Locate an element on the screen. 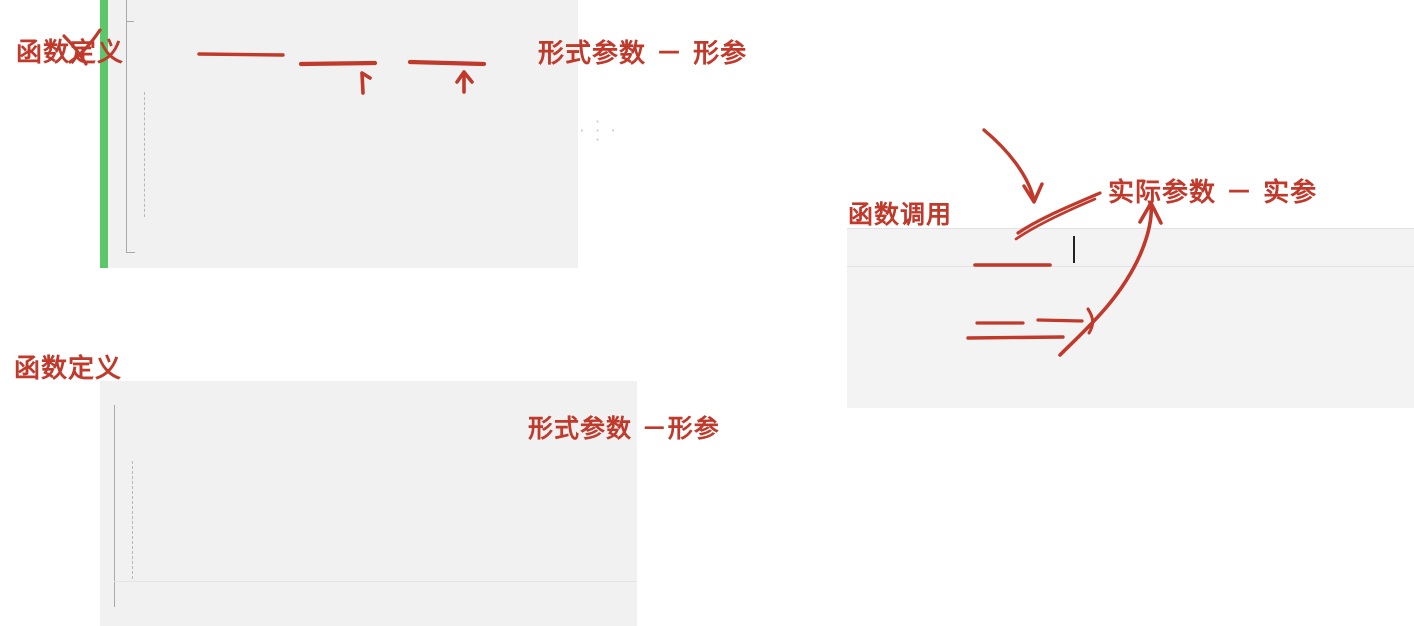  structure-guide-outer-foot-top is located at coordinates (130, 21).